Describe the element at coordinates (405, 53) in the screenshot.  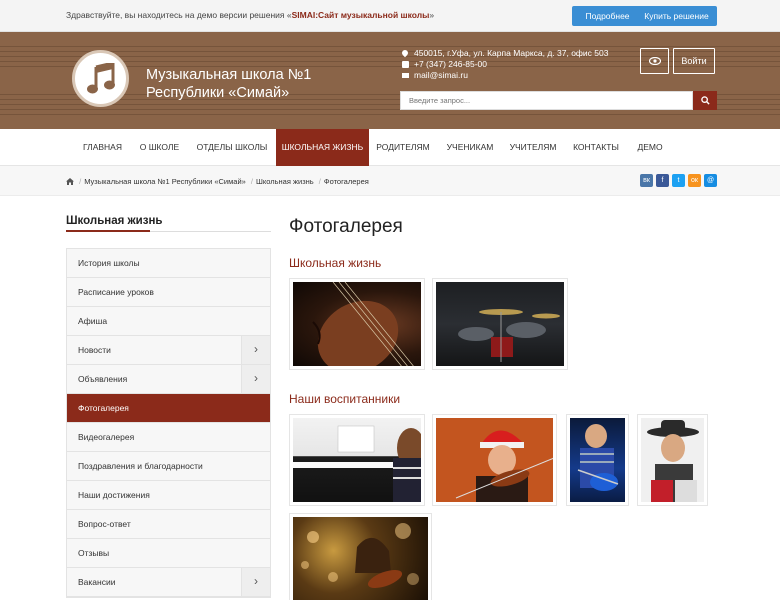
I see `map-pin-icon` at that location.